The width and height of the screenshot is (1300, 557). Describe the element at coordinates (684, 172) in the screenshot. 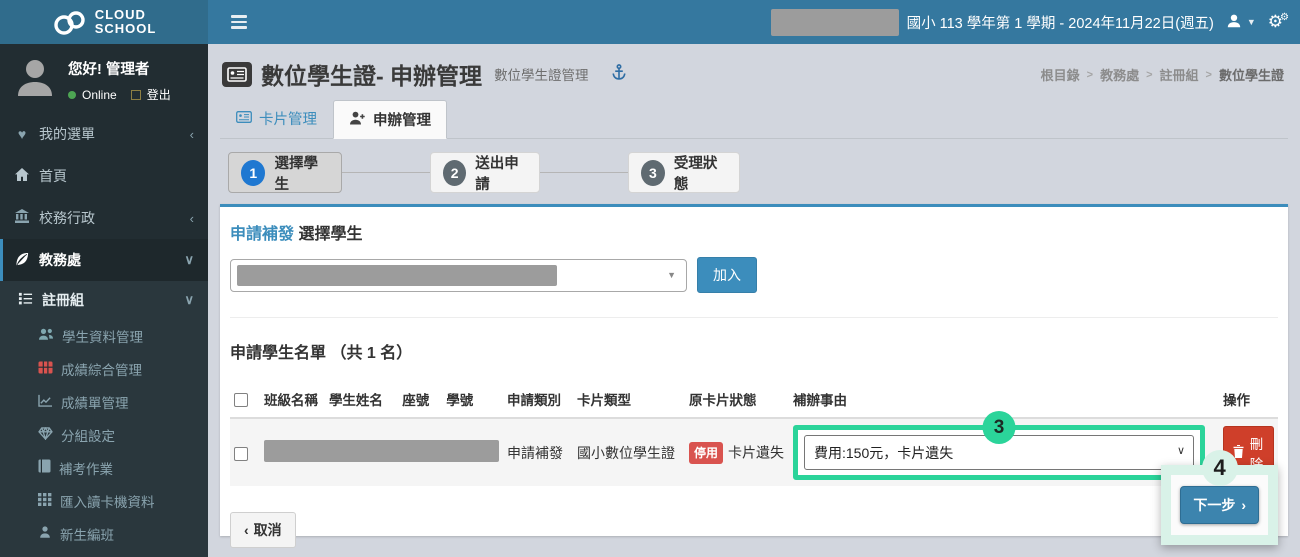

I see `step-acceptance-status: 3 受理狀態` at that location.